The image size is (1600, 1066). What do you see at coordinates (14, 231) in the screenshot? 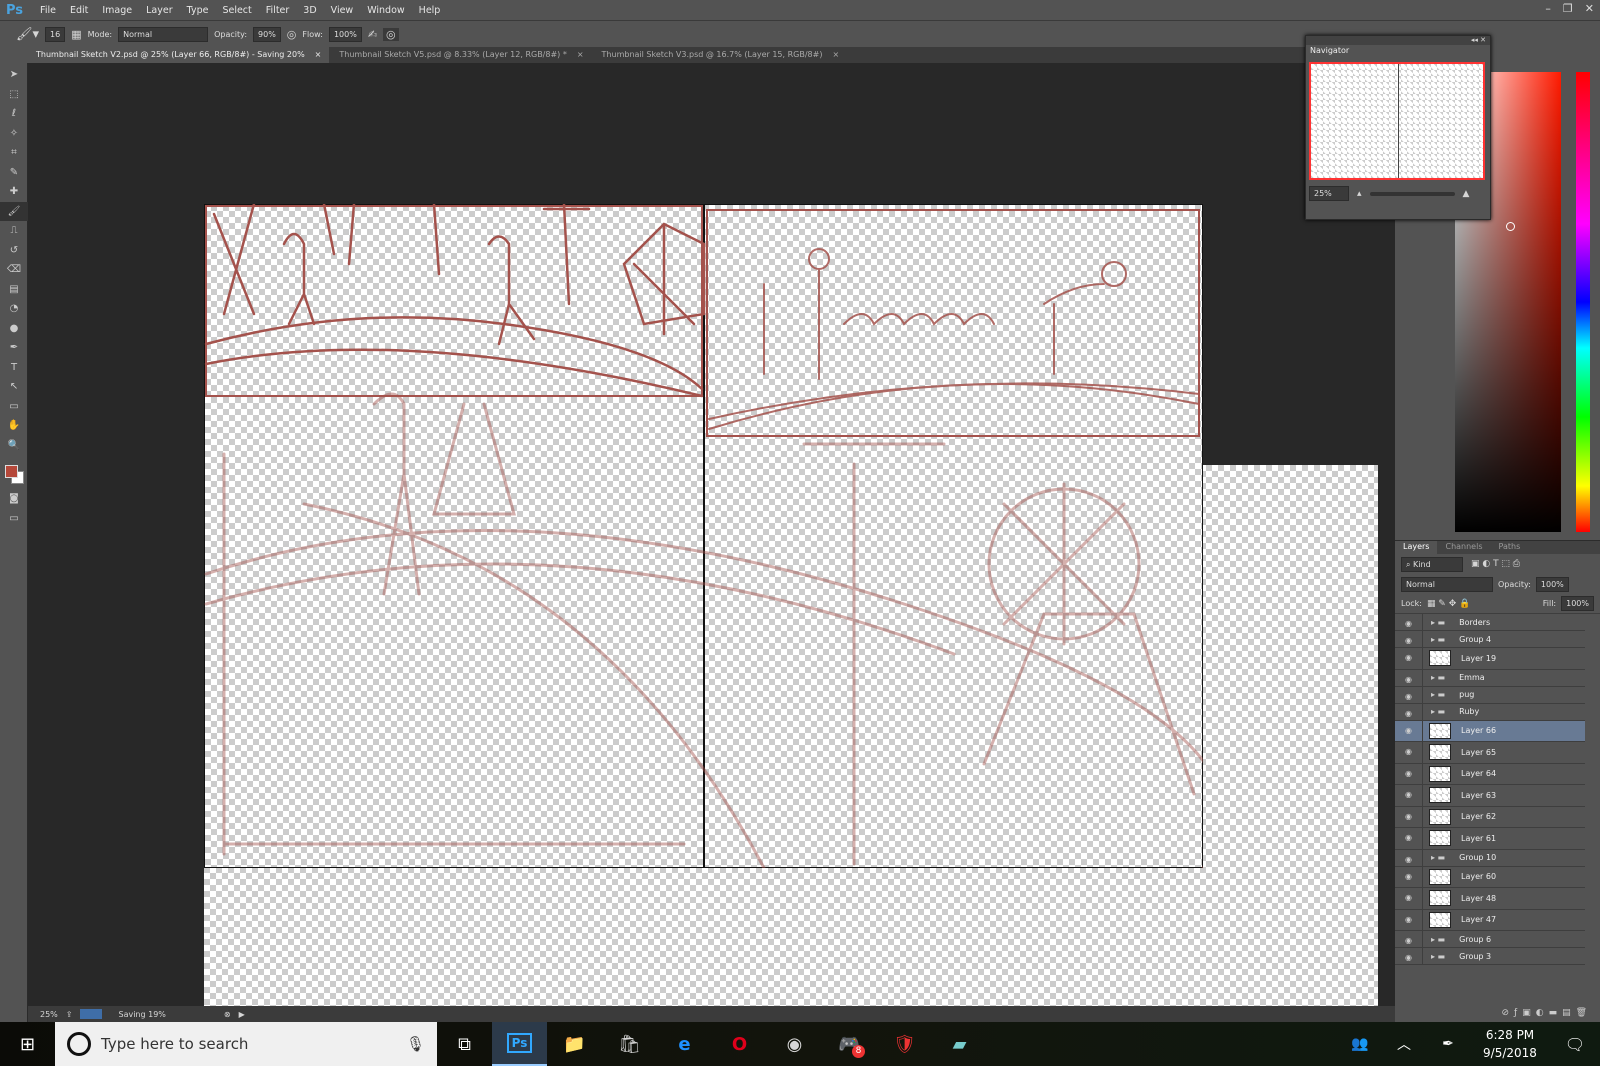
I see `stamp-tool-icon: ⎍` at bounding box center [14, 231].